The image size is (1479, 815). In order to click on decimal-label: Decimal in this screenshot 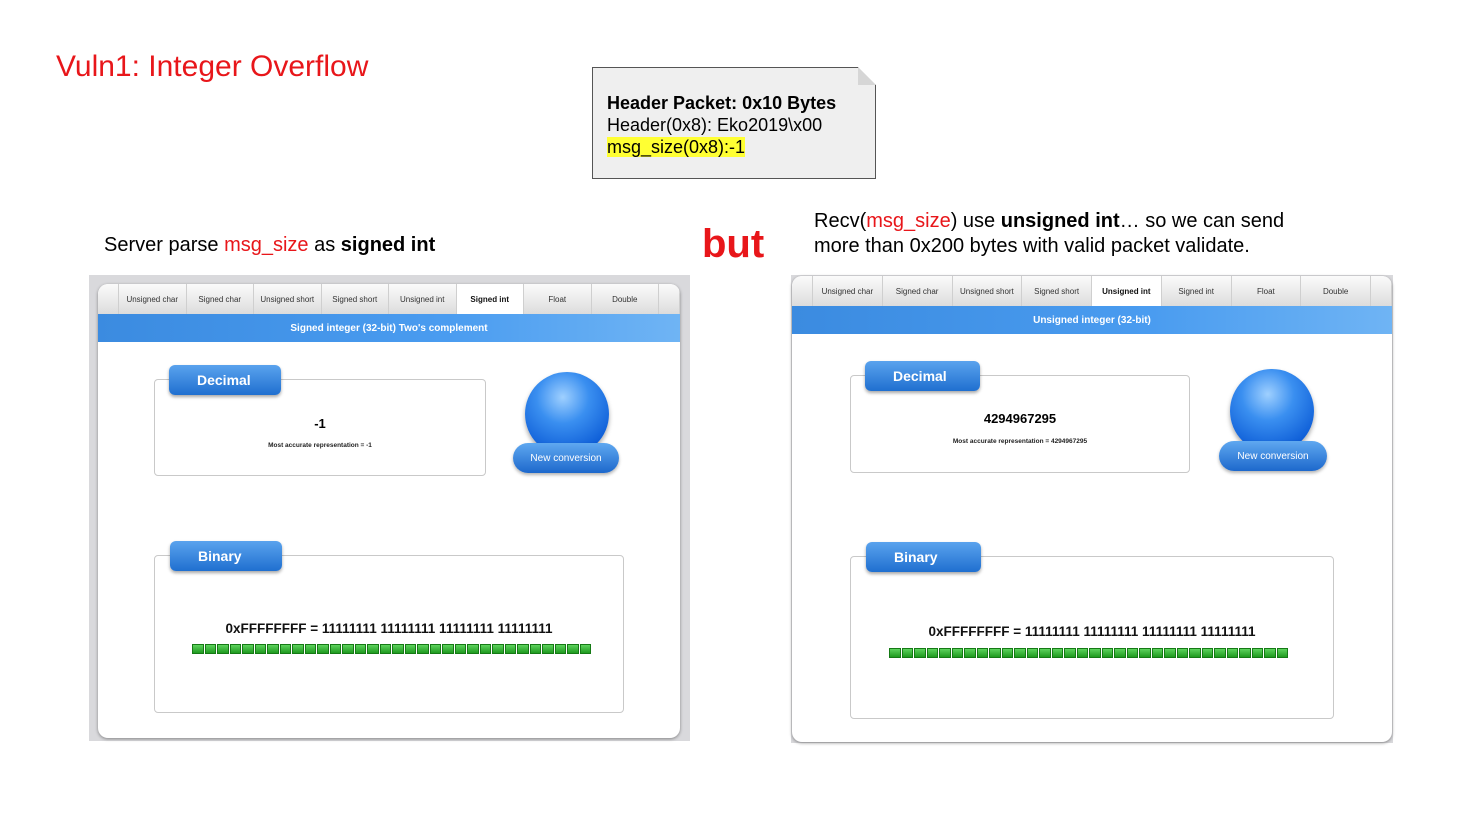, I will do `click(225, 380)`.